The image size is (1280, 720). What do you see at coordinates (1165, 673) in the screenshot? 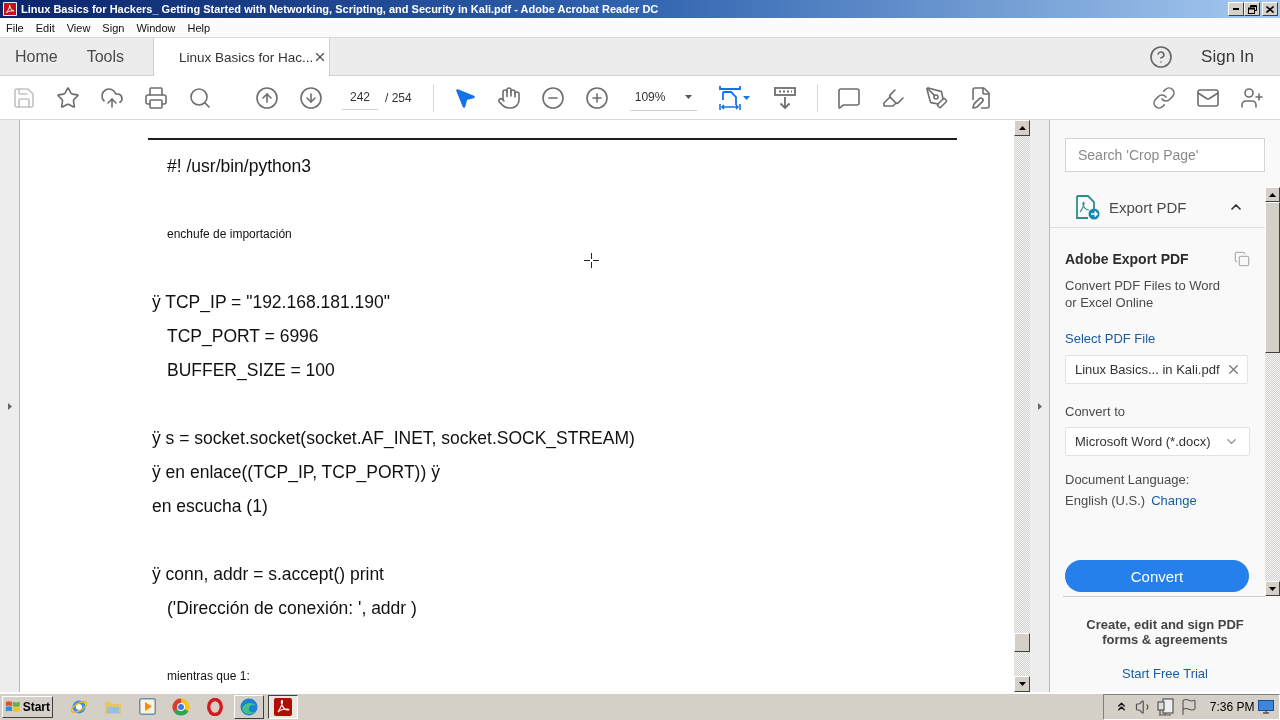
I see `free-trial-link: Start Free Trial` at bounding box center [1165, 673].